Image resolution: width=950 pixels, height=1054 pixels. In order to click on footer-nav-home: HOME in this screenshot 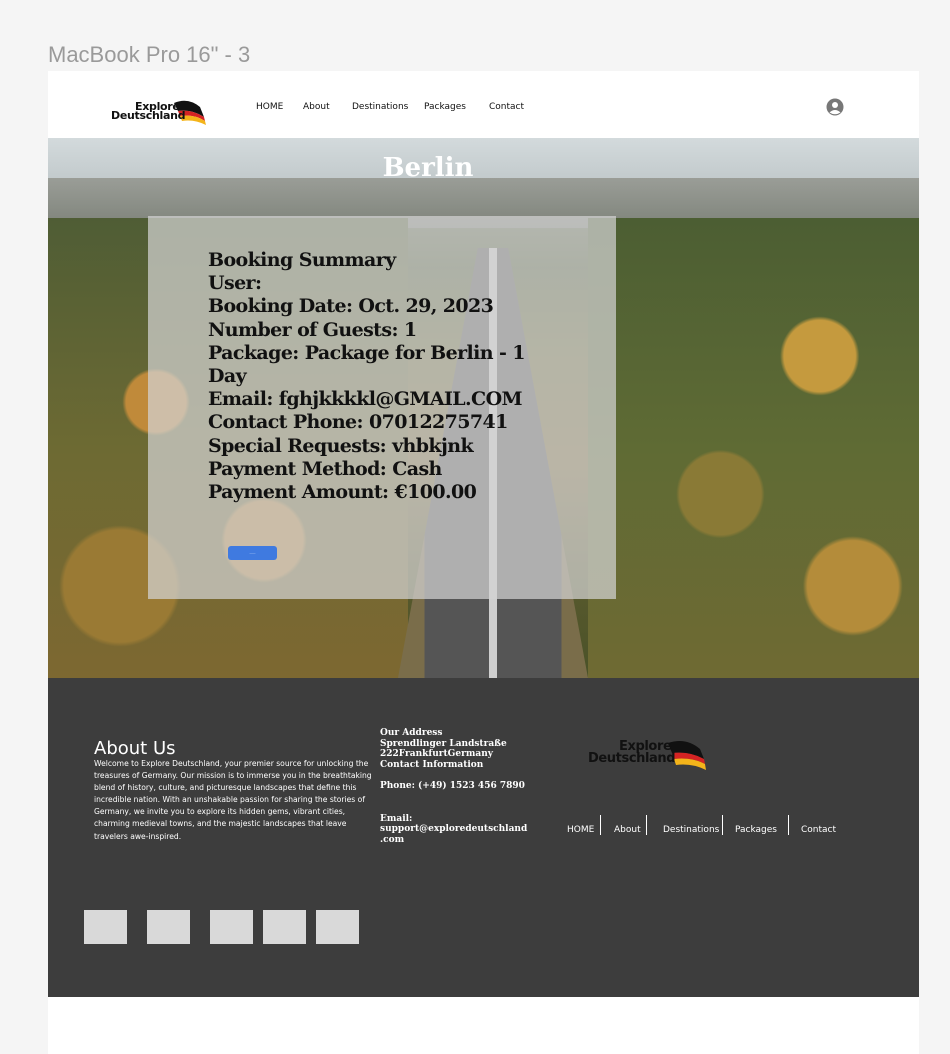, I will do `click(580, 830)`.